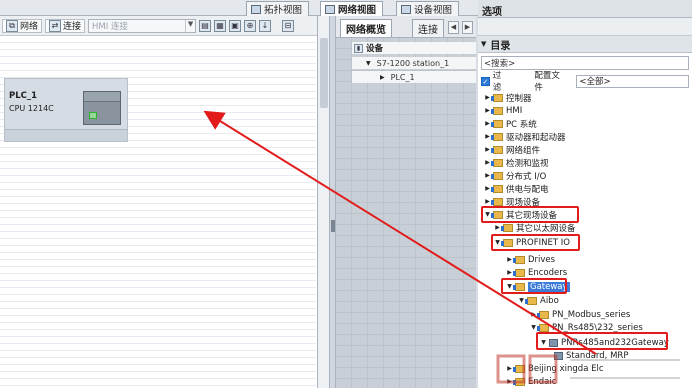 This screenshot has height=388, width=692. Describe the element at coordinates (538, 300) in the screenshot. I see `tree-item-aibo: ▼ Aibo` at that location.